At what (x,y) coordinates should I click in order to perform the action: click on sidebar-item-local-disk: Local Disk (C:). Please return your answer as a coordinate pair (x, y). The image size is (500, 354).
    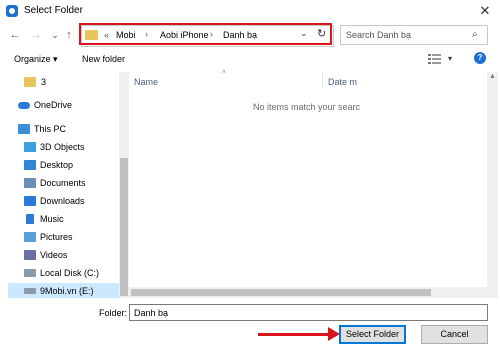
    Looking at the image, I should click on (63, 273).